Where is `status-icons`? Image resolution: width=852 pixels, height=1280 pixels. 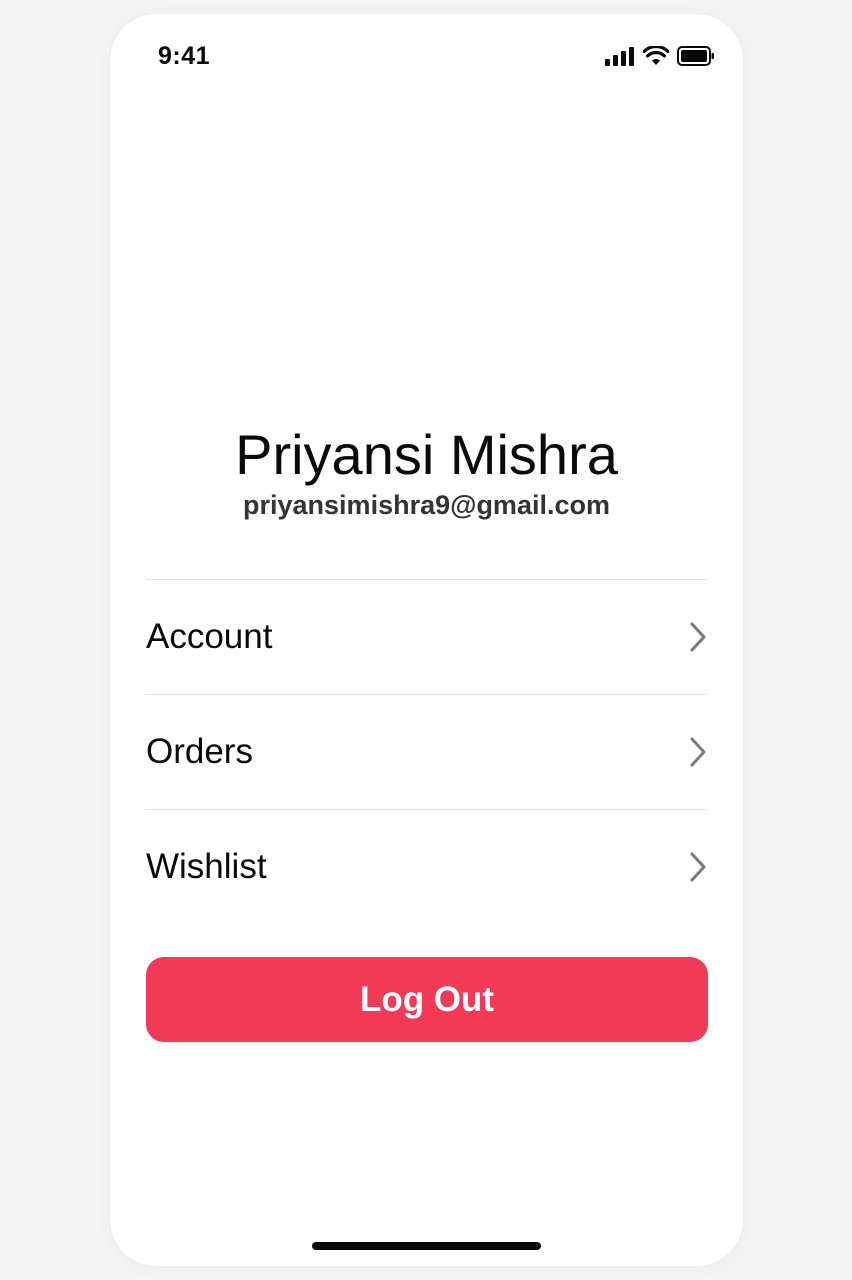
status-icons is located at coordinates (660, 57).